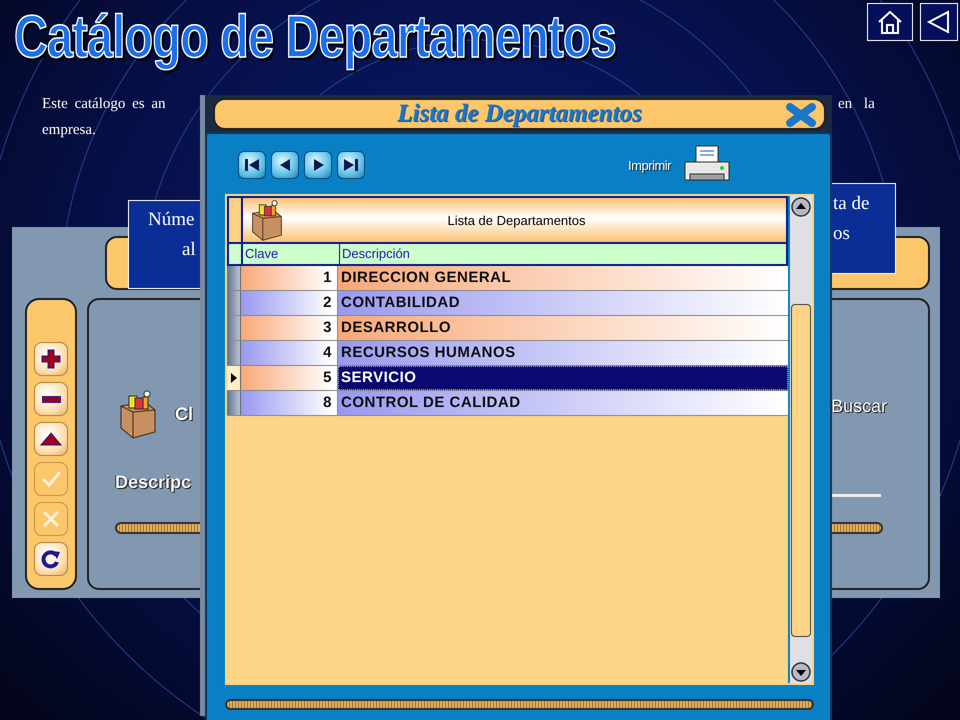 This screenshot has height=720, width=960. I want to click on row-pointer-icon, so click(233, 378).